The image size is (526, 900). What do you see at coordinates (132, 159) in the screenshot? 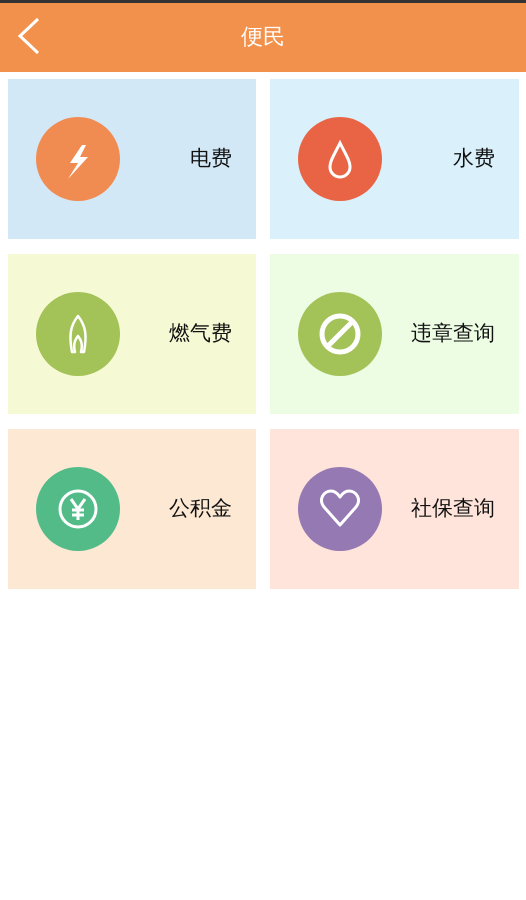
I see `service-tile: 电费` at bounding box center [132, 159].